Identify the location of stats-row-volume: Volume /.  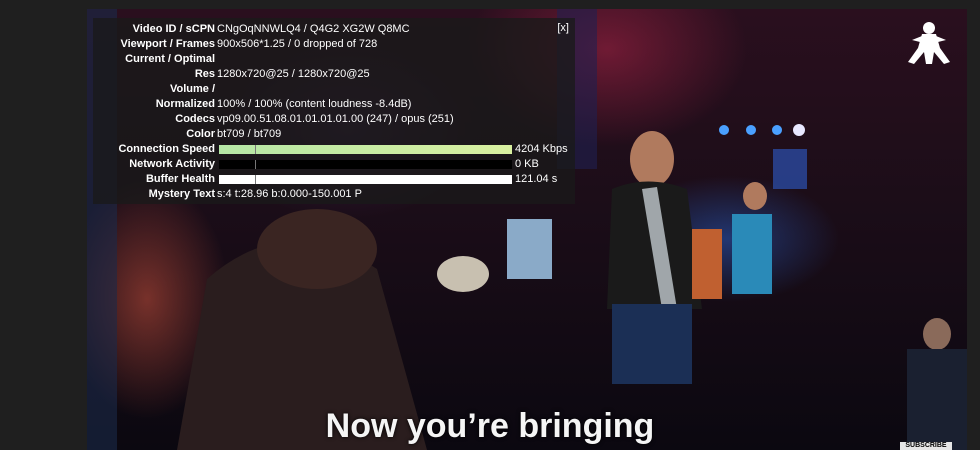
(334, 89).